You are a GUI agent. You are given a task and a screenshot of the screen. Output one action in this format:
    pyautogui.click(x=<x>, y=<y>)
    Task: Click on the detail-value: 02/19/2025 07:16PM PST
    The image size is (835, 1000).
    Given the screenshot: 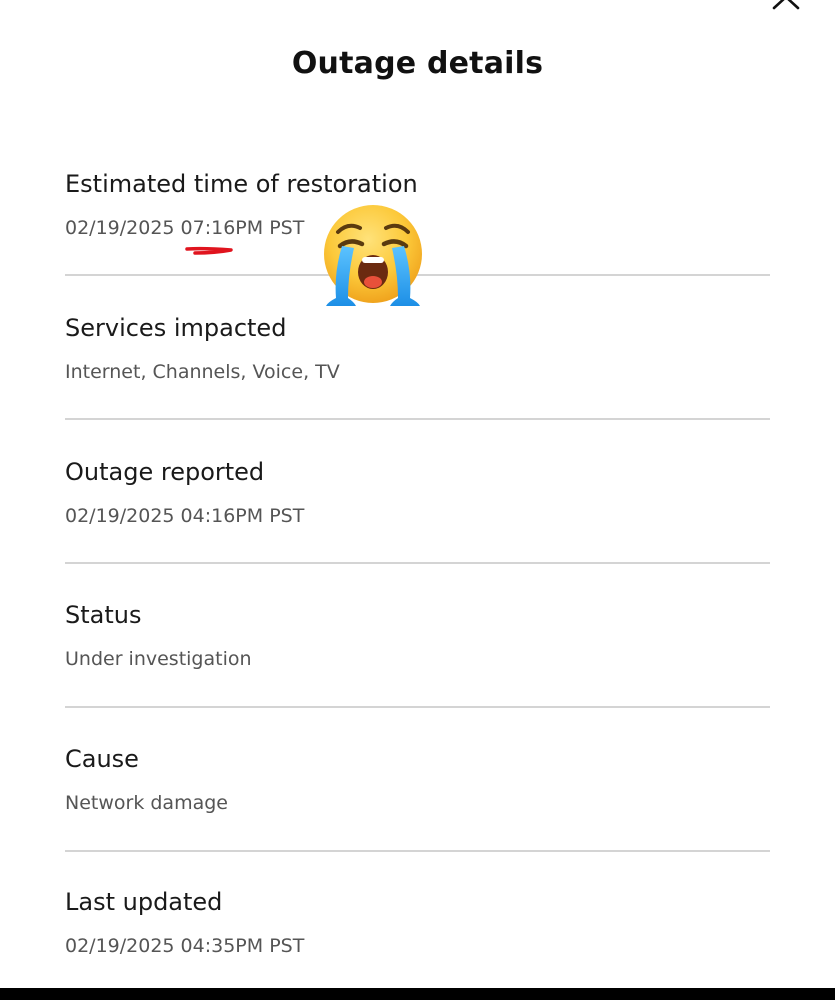 What is the action you would take?
    pyautogui.click(x=185, y=228)
    